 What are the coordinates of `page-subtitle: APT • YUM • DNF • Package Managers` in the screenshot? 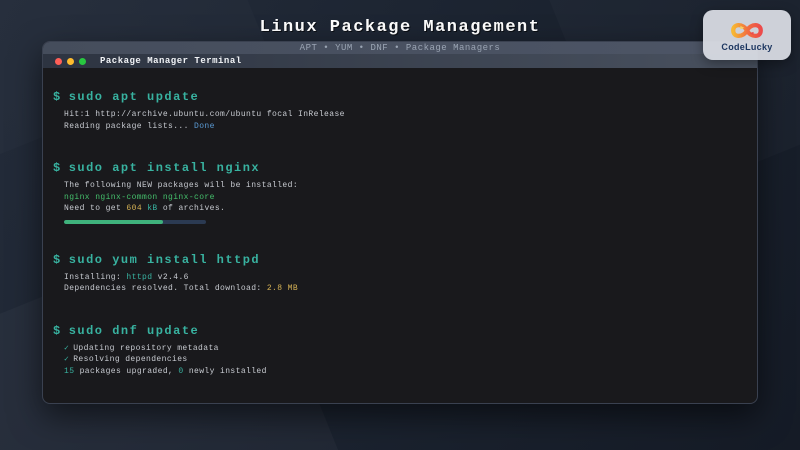 It's located at (400, 48).